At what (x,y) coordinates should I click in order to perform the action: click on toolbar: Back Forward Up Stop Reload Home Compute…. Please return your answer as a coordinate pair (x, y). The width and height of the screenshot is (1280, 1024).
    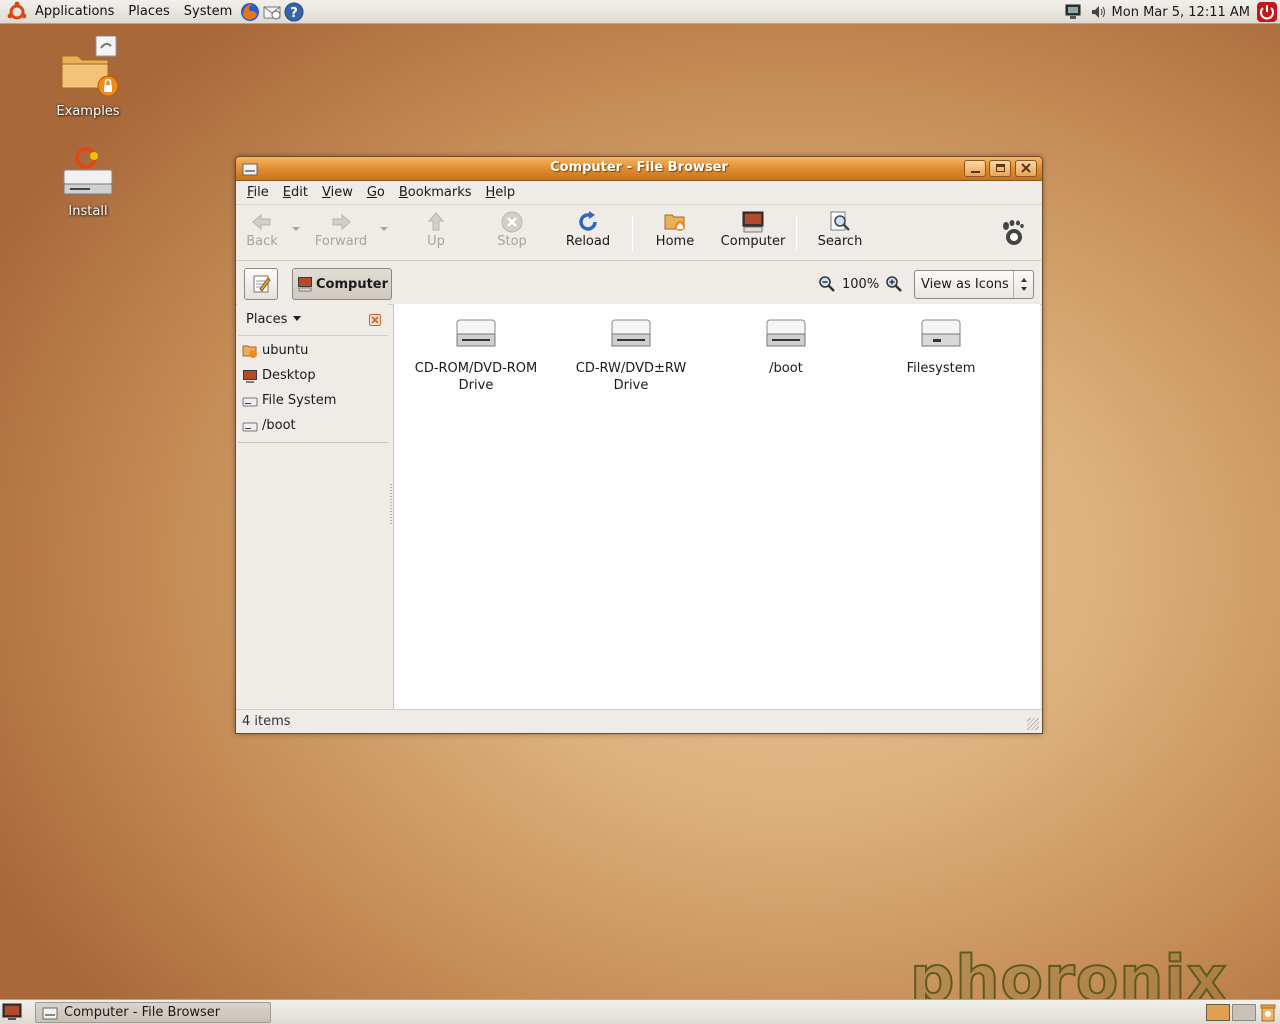
    Looking at the image, I should click on (639, 233).